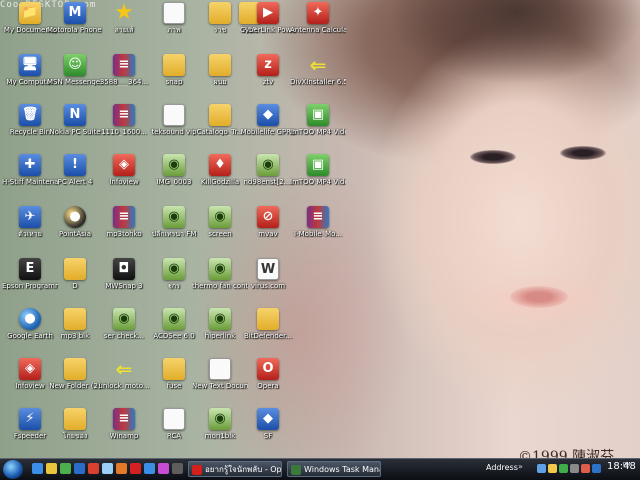 The image size is (640, 480). I want to click on desktop-icon-label: D, so click(75, 286).